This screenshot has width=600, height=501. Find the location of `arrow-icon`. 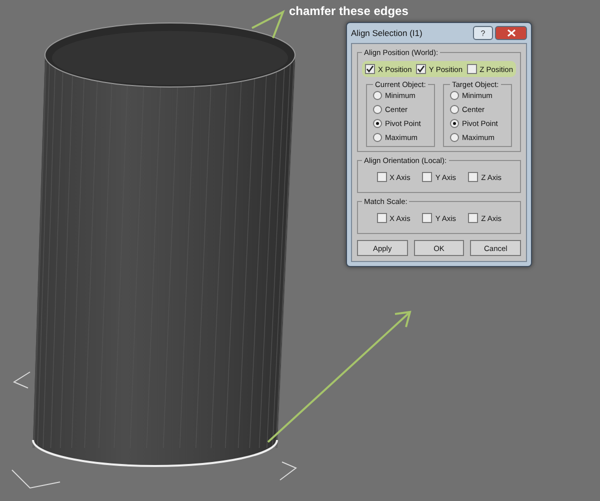

arrow-icon is located at coordinates (339, 376).